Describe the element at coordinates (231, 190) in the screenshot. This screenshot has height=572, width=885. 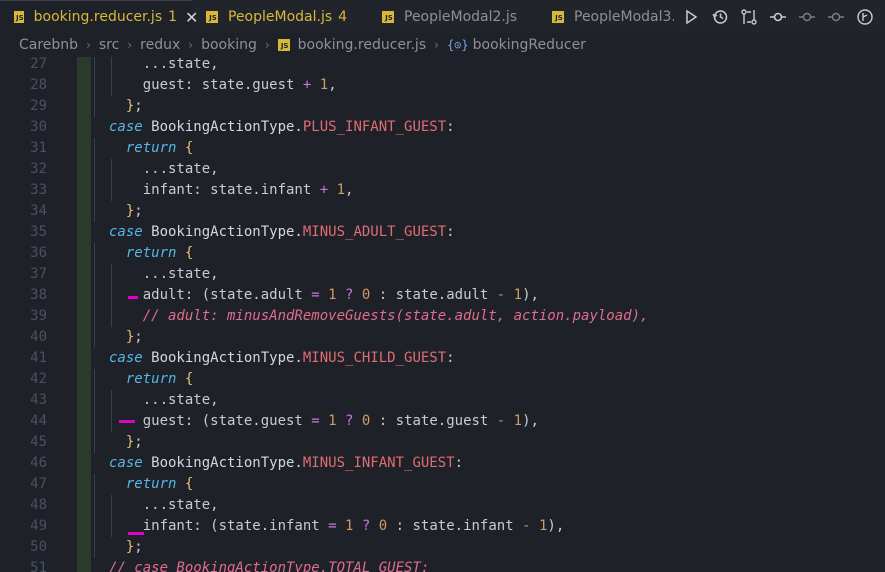
I see `code-token: infant: state.infant` at that location.